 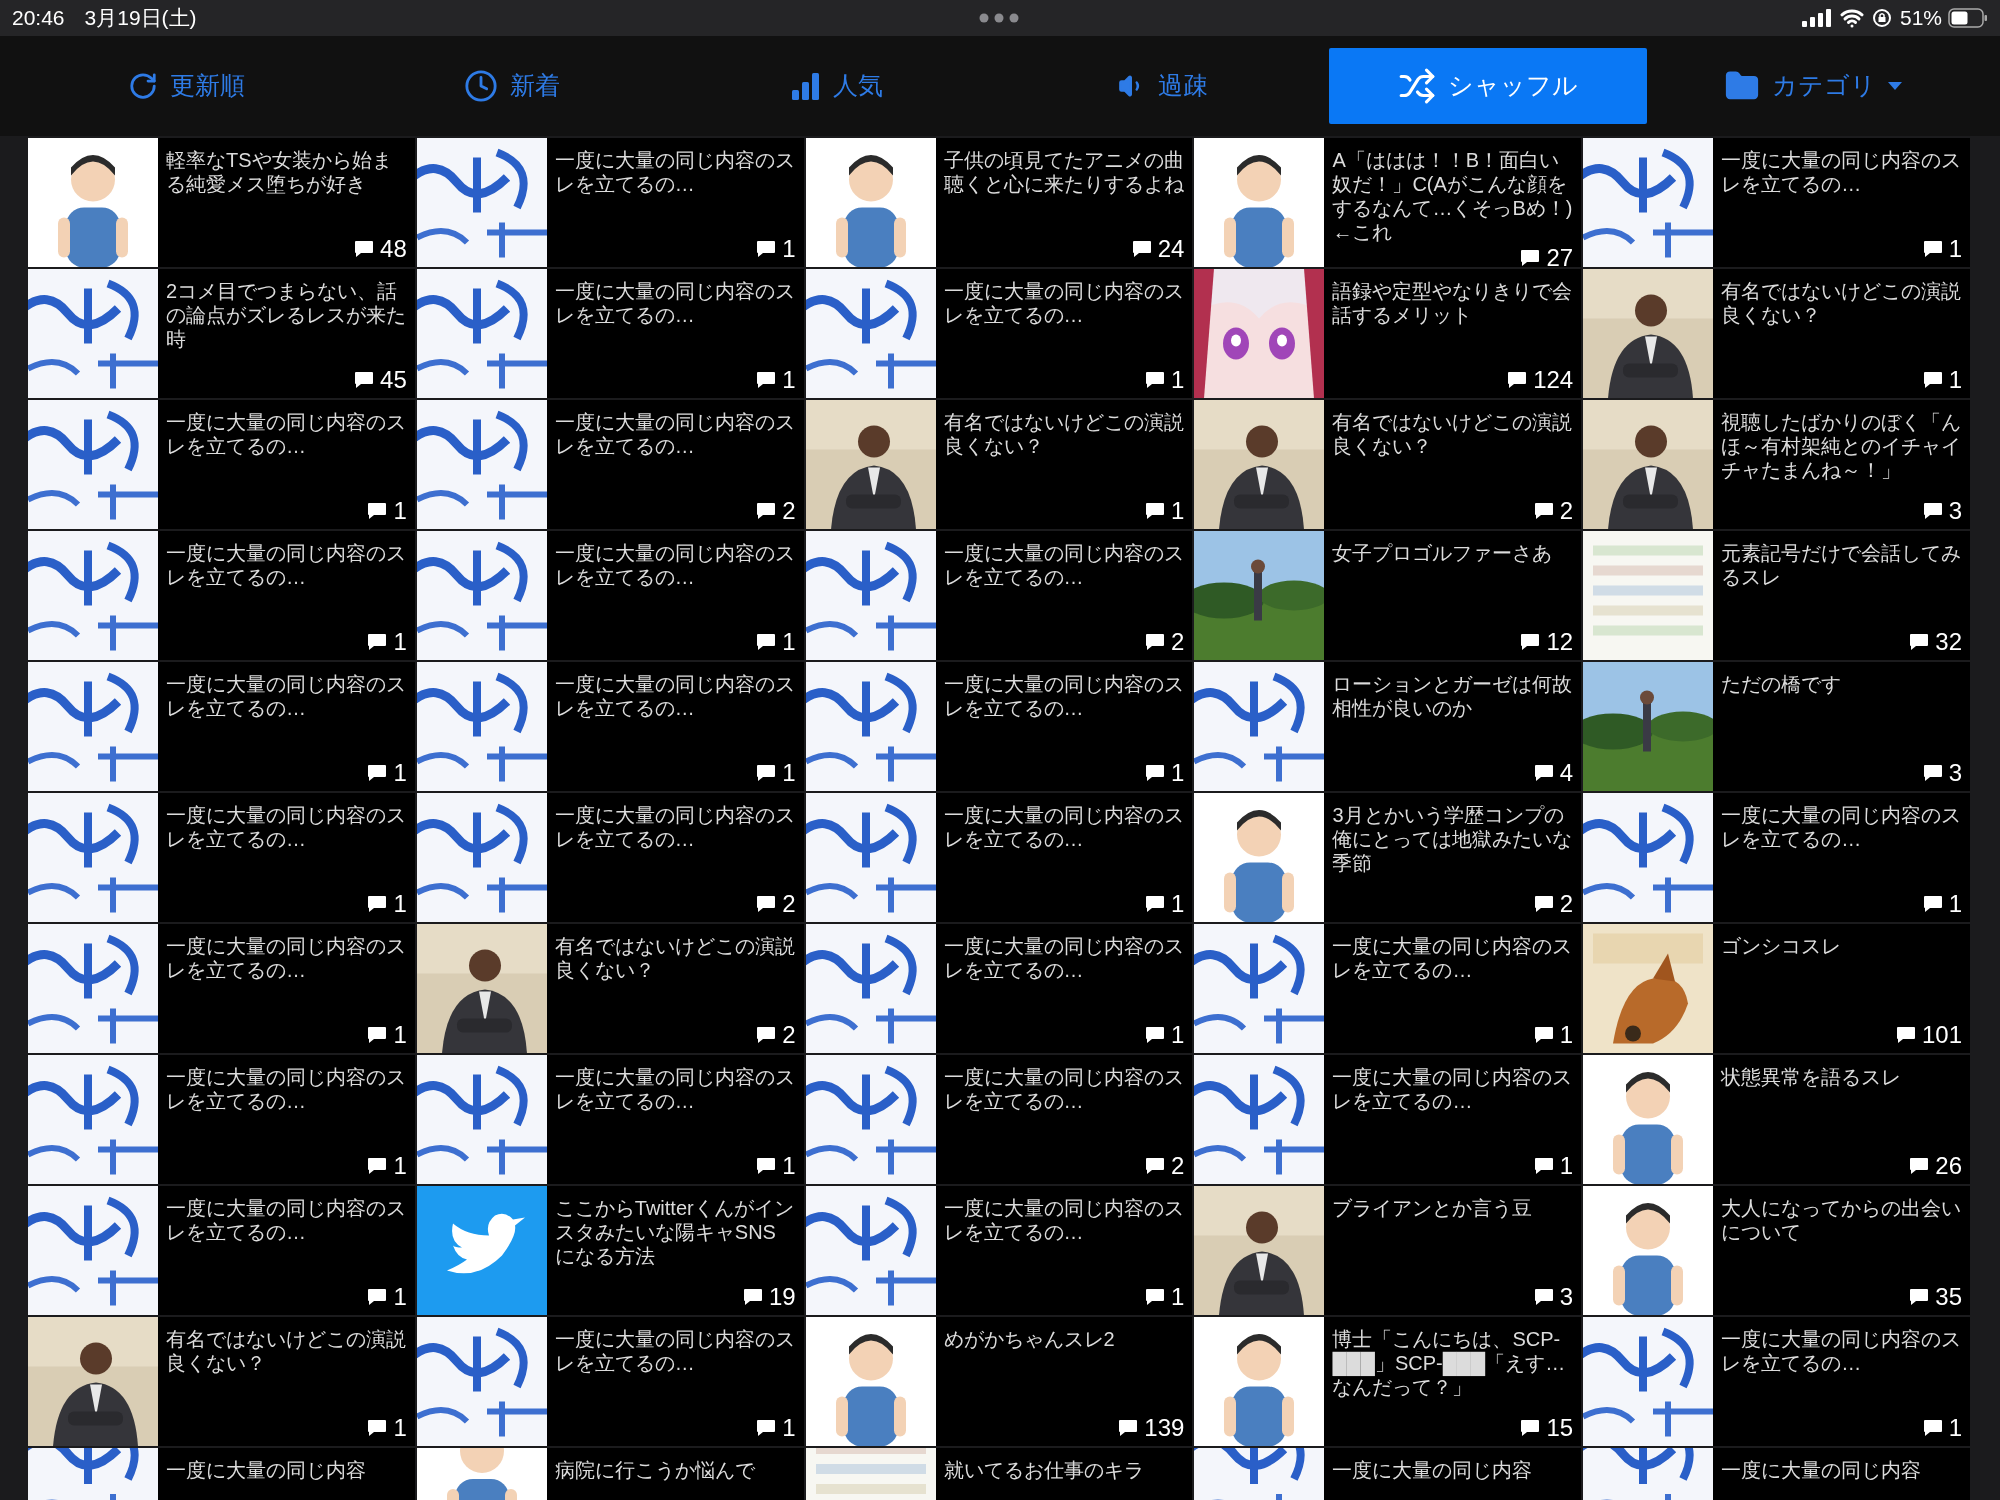 What do you see at coordinates (1813, 86) in the screenshot?
I see `tab: カテゴリ` at bounding box center [1813, 86].